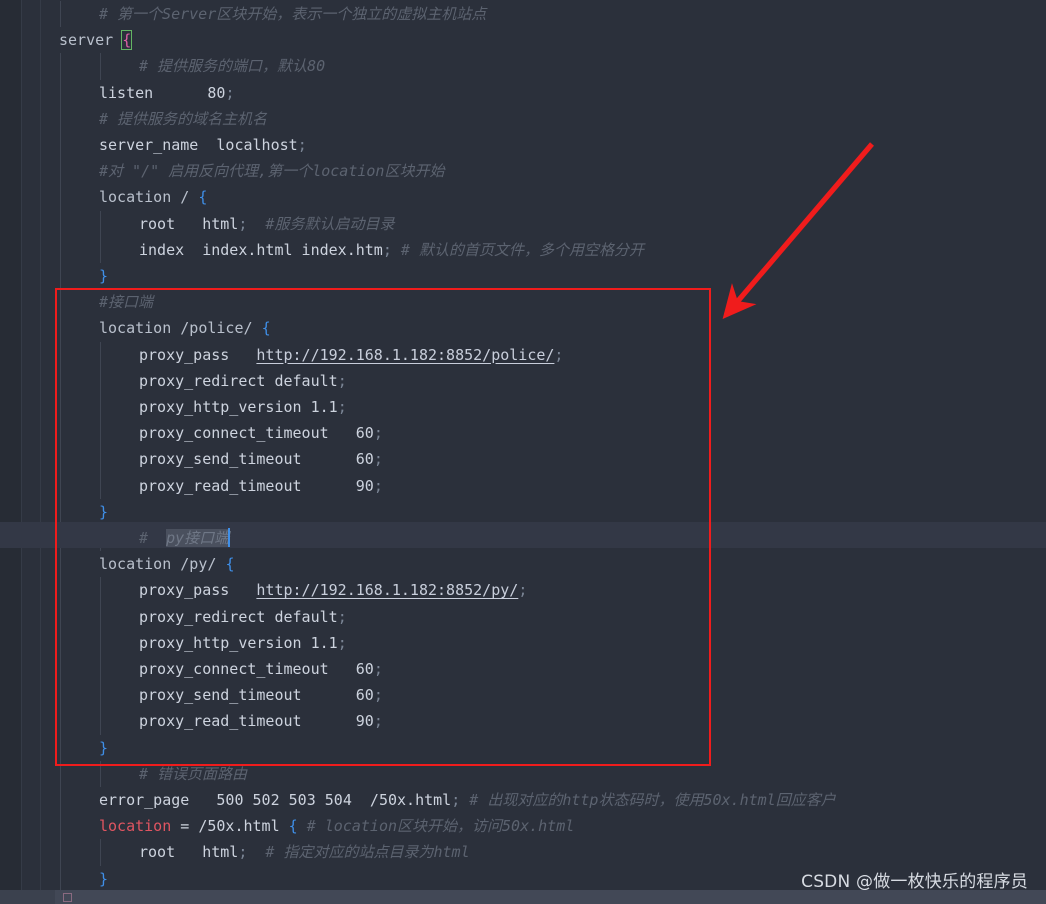 The image size is (1046, 904). I want to click on code-token-dir: proxy_read_timeout 90, so click(256, 721).